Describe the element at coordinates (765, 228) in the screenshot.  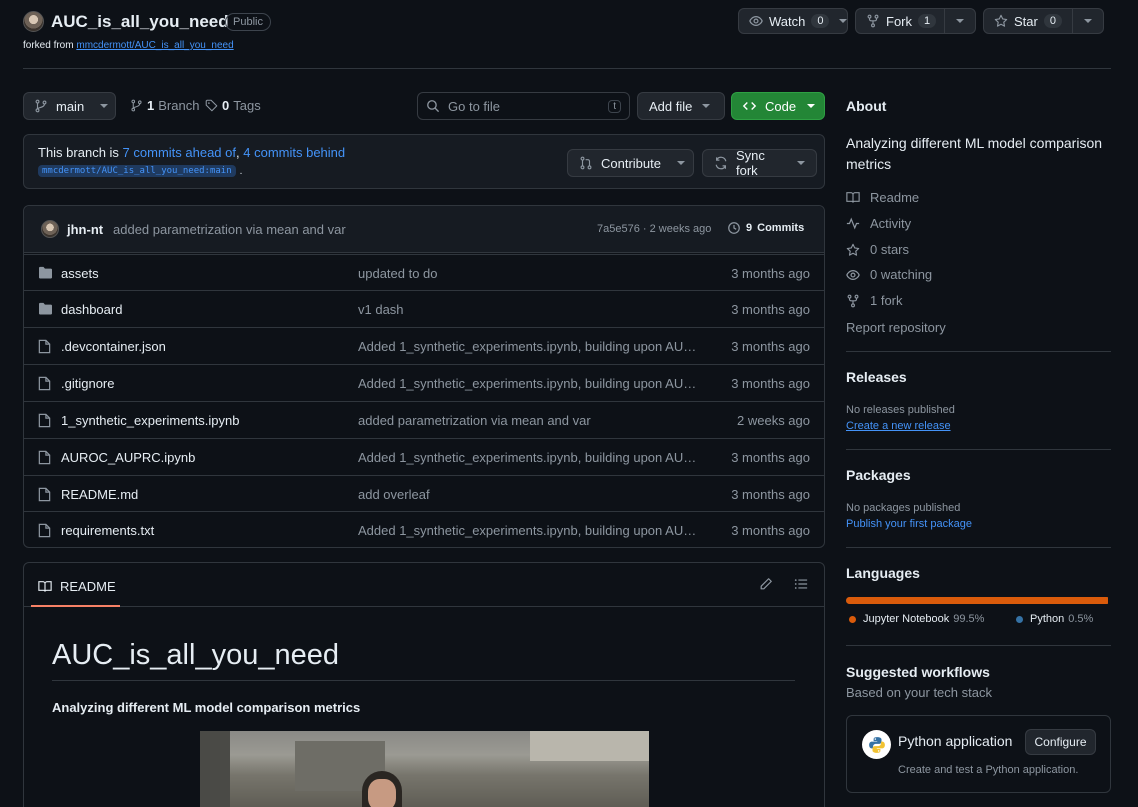
I see `commits-history-link: 9 Commits` at that location.